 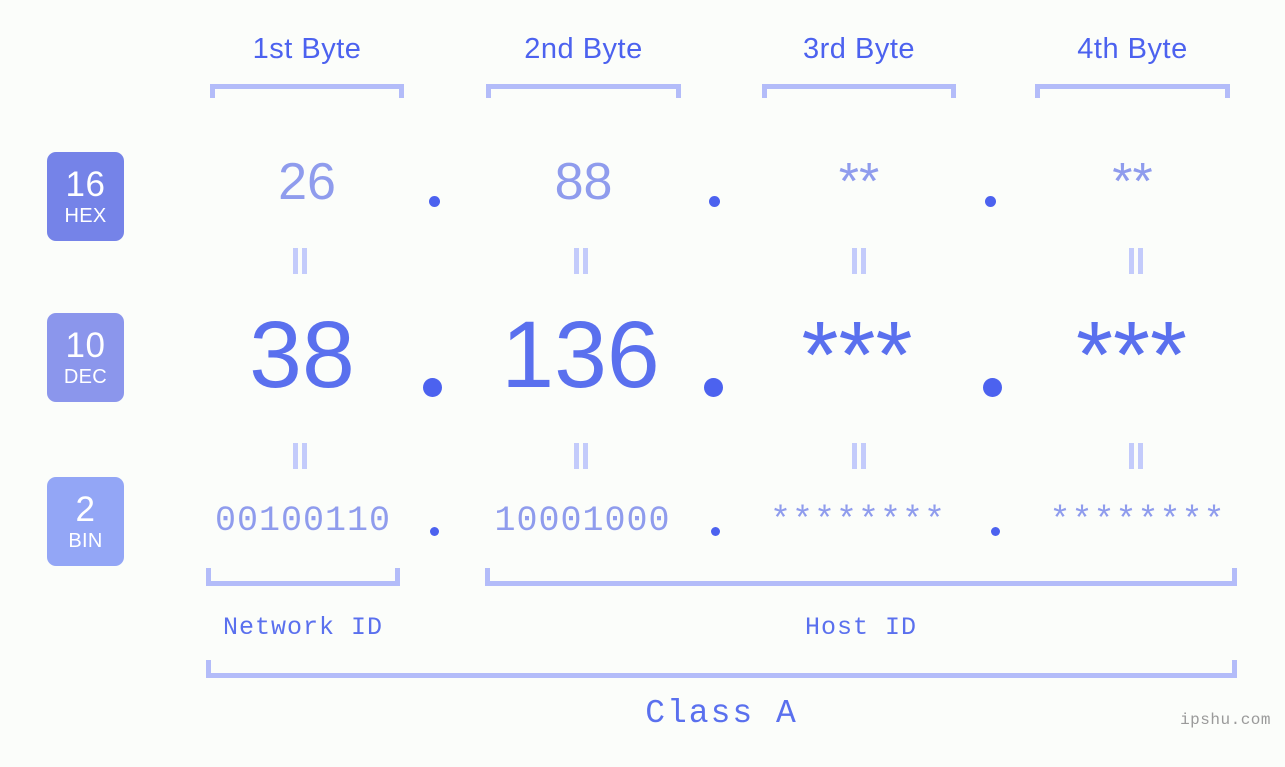 I want to click on radix-badge-hex: 16 HEX, so click(x=85, y=196).